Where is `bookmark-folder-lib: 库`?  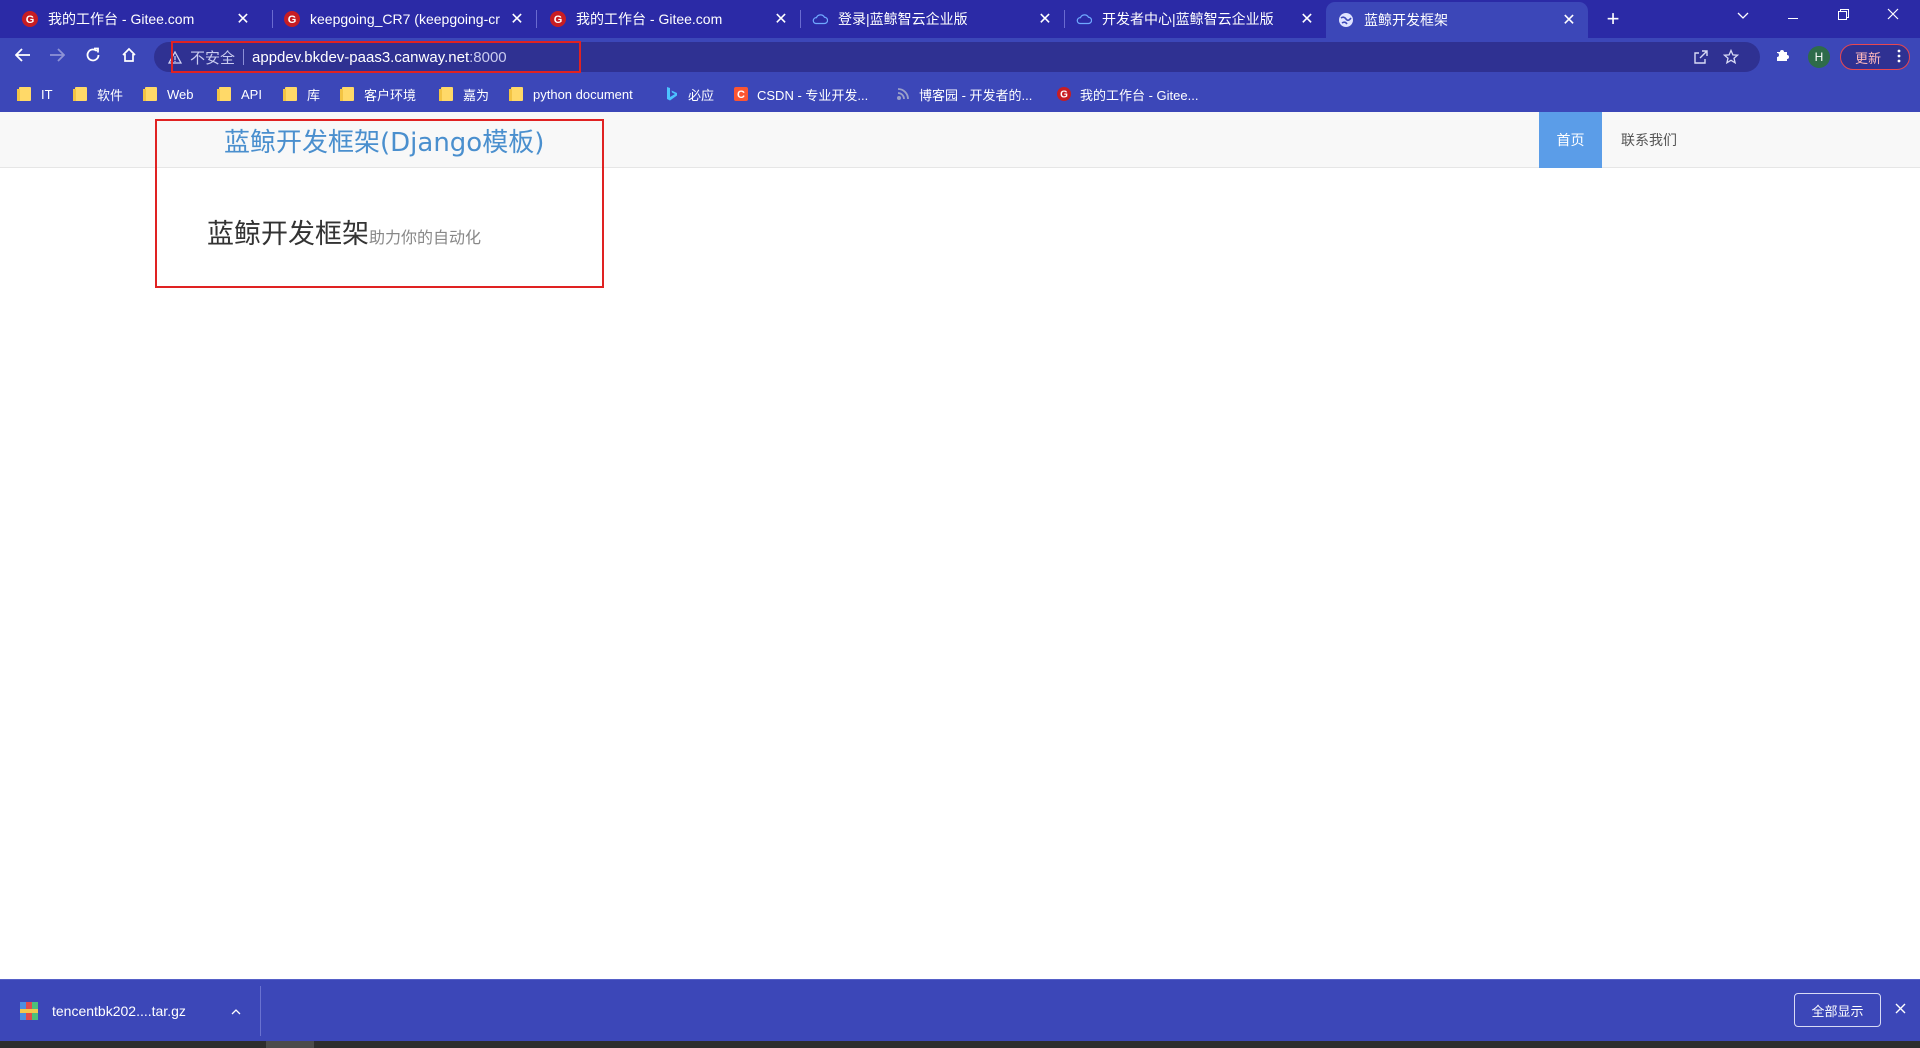
bookmark-folder-lib: 库 is located at coordinates (302, 94).